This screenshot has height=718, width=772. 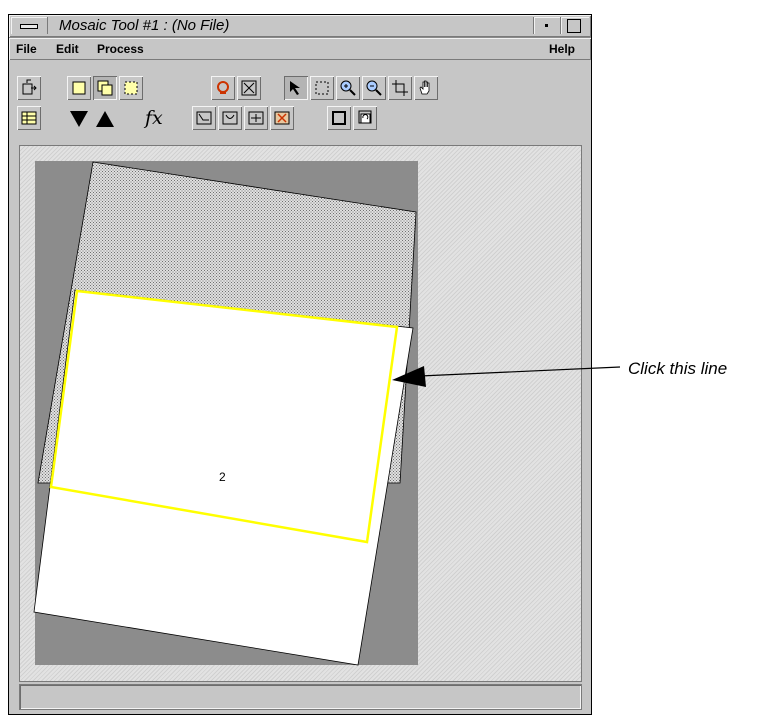 What do you see at coordinates (520, 371) in the screenshot?
I see `callout-arrow-line` at bounding box center [520, 371].